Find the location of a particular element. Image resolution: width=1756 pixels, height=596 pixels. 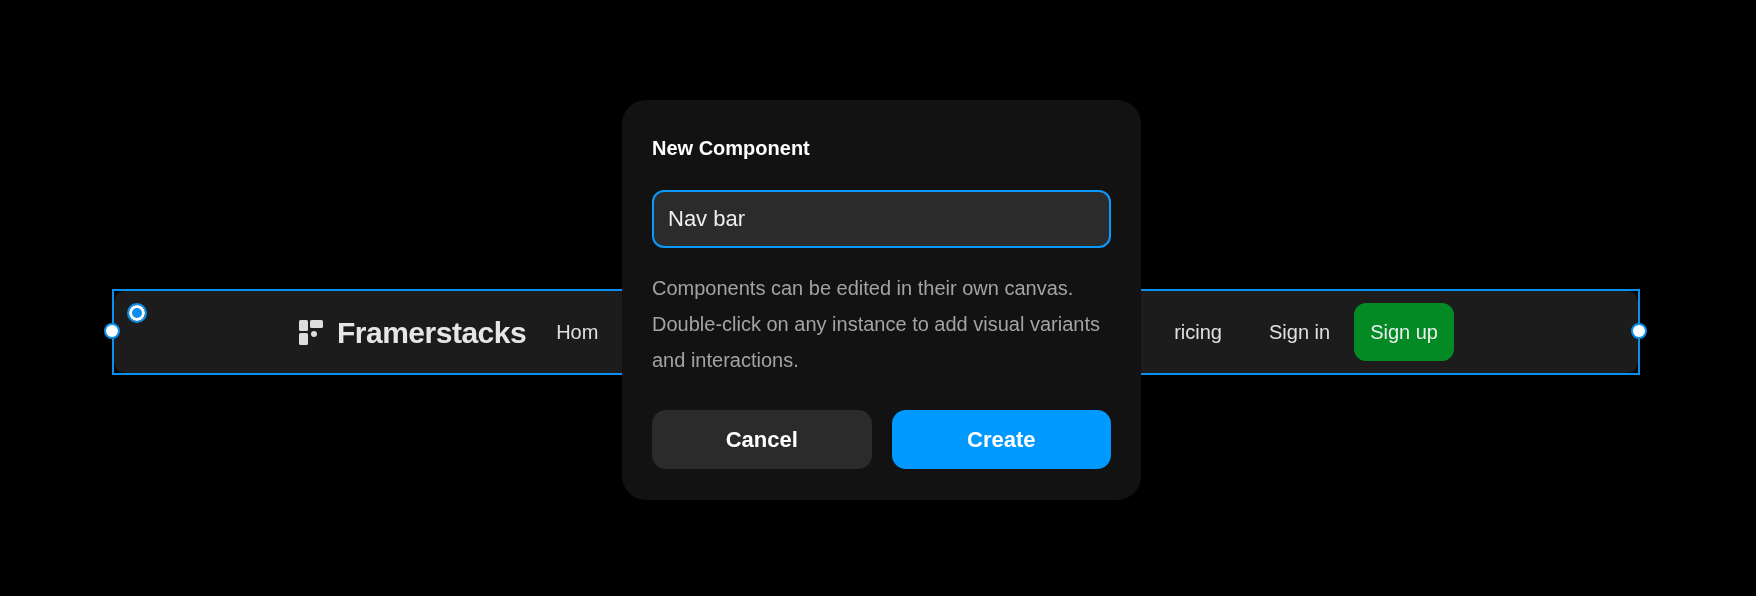

logo-text: Framerstacks is located at coordinates (432, 332).